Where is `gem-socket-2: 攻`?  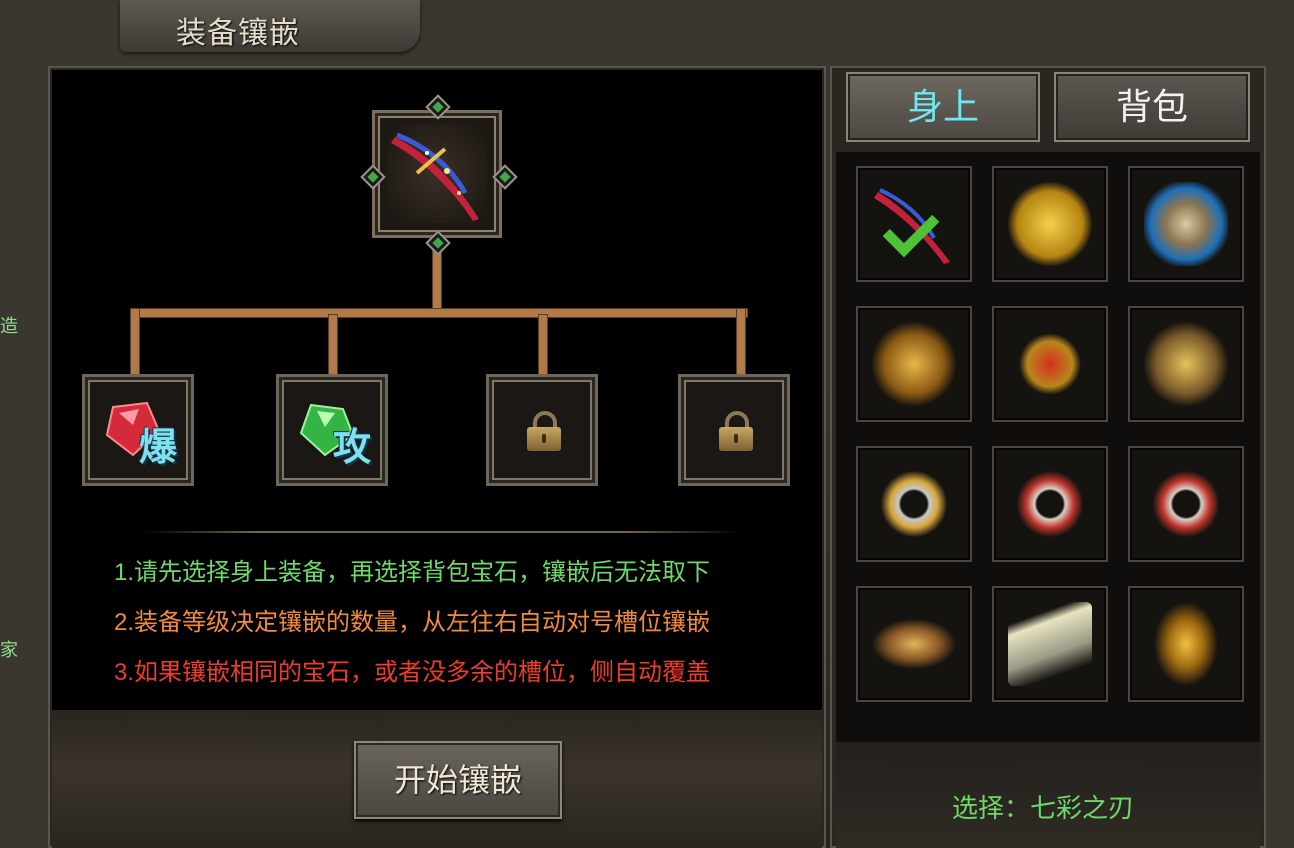 gem-socket-2: 攻 is located at coordinates (332, 430).